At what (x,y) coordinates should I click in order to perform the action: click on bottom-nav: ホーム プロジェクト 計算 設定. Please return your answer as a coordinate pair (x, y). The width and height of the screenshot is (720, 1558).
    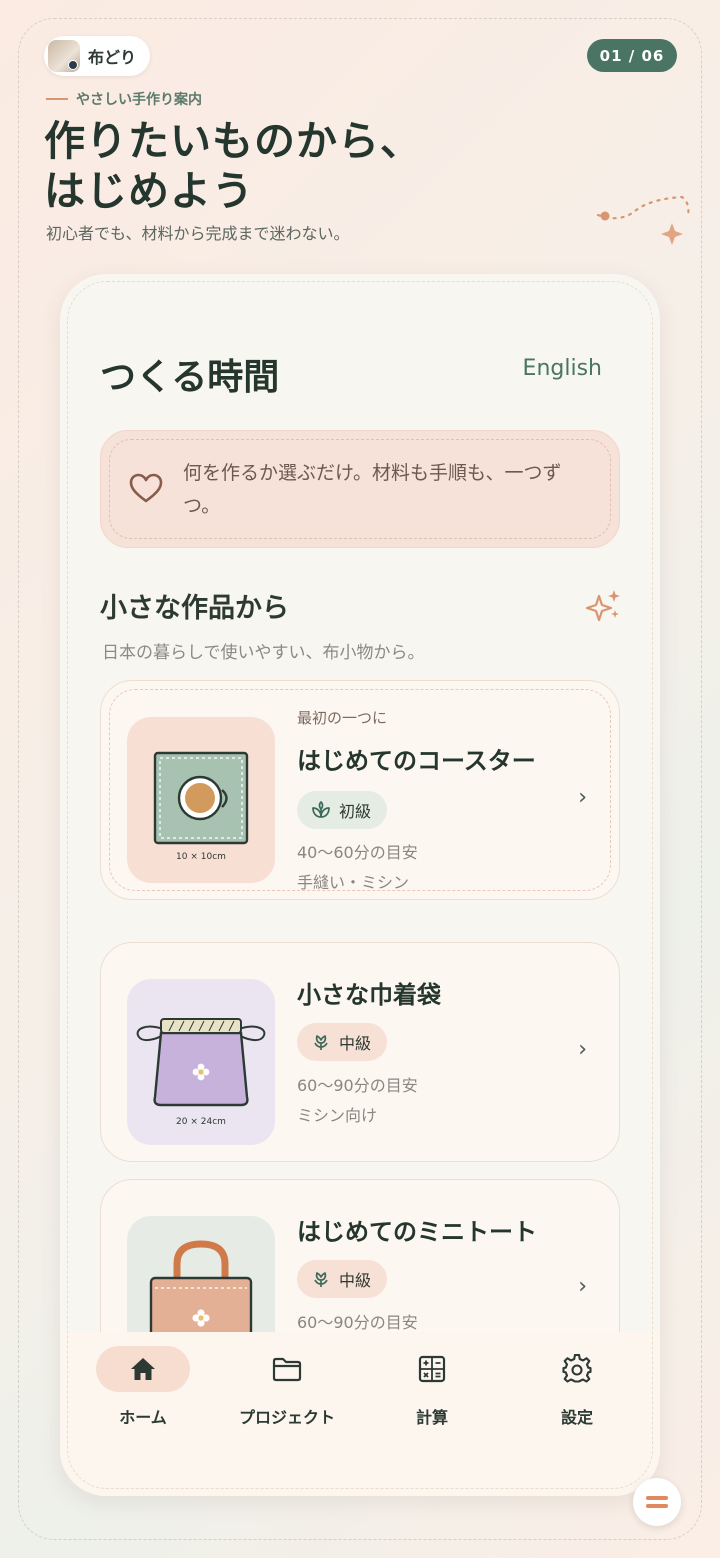
    Looking at the image, I should click on (360, 1414).